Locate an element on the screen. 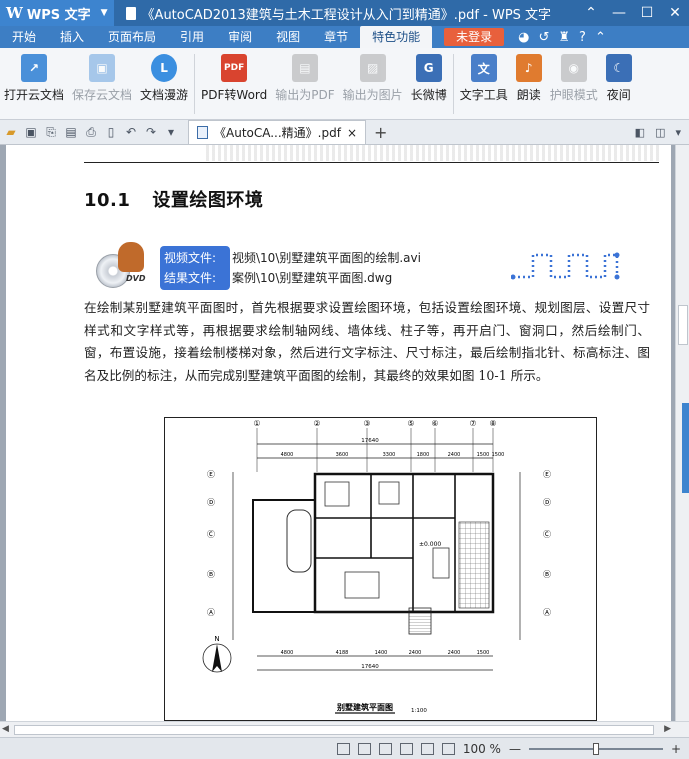 The height and width of the screenshot is (759, 689). dimension-label-top: 1500 is located at coordinates (498, 455).